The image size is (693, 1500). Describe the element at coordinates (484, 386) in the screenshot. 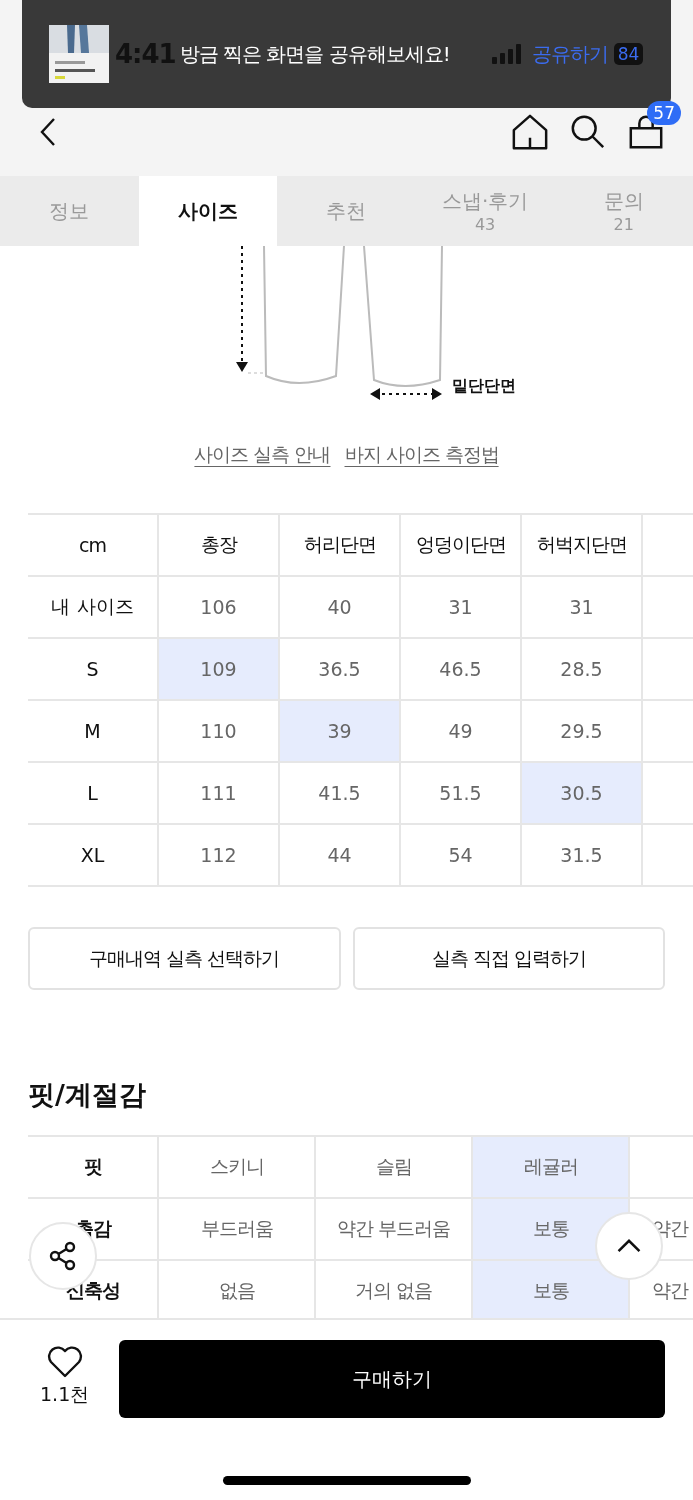

I see `measure-label: 밑단단면` at that location.